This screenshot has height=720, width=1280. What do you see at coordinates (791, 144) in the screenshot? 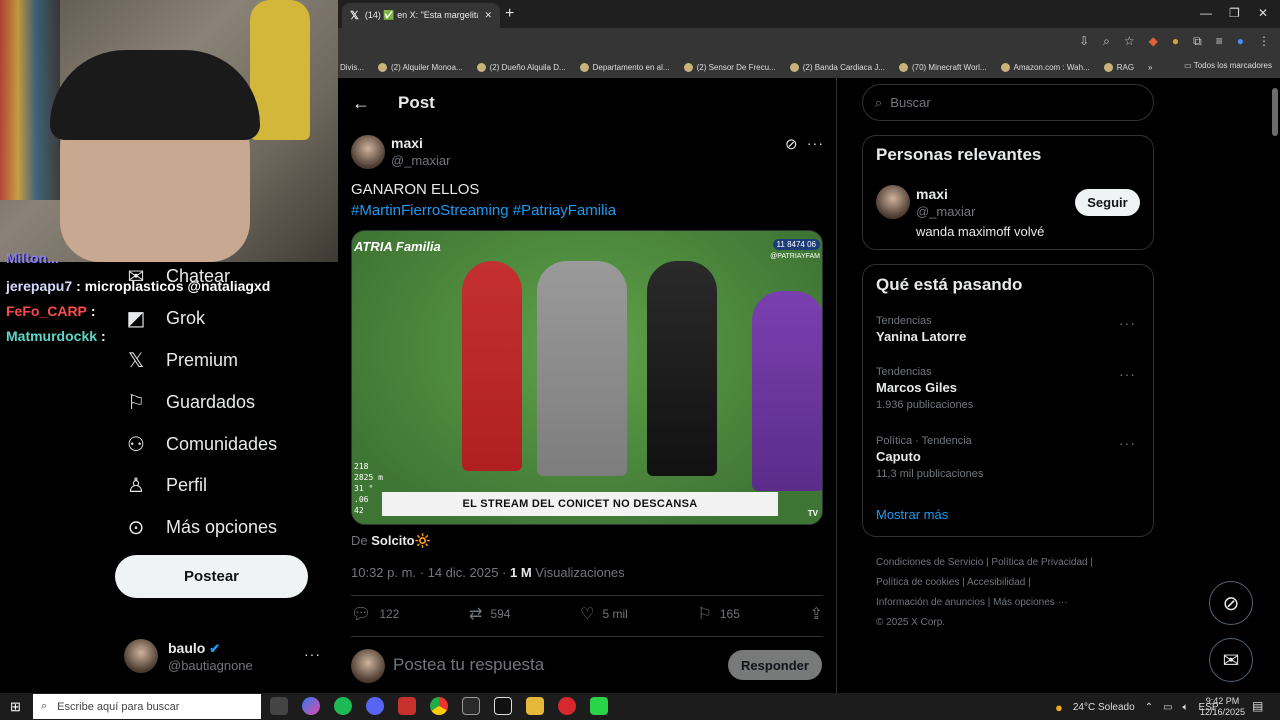
I see `grok-analyze-icon: ⊘` at bounding box center [791, 144].